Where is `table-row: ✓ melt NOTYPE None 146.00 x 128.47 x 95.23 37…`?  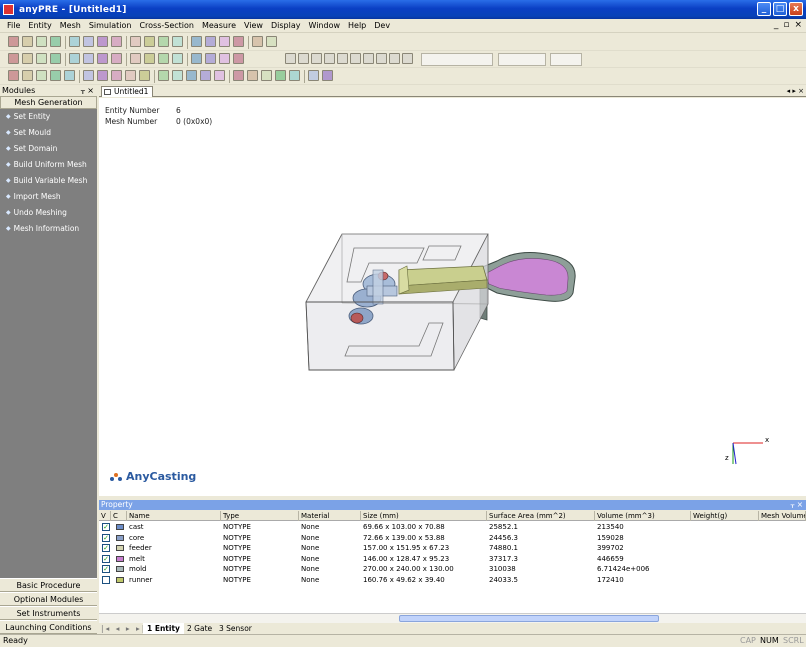
table-row: ✓ melt NOTYPE None 146.00 x 128.47 x 95.23 37… is located at coordinates (452, 559).